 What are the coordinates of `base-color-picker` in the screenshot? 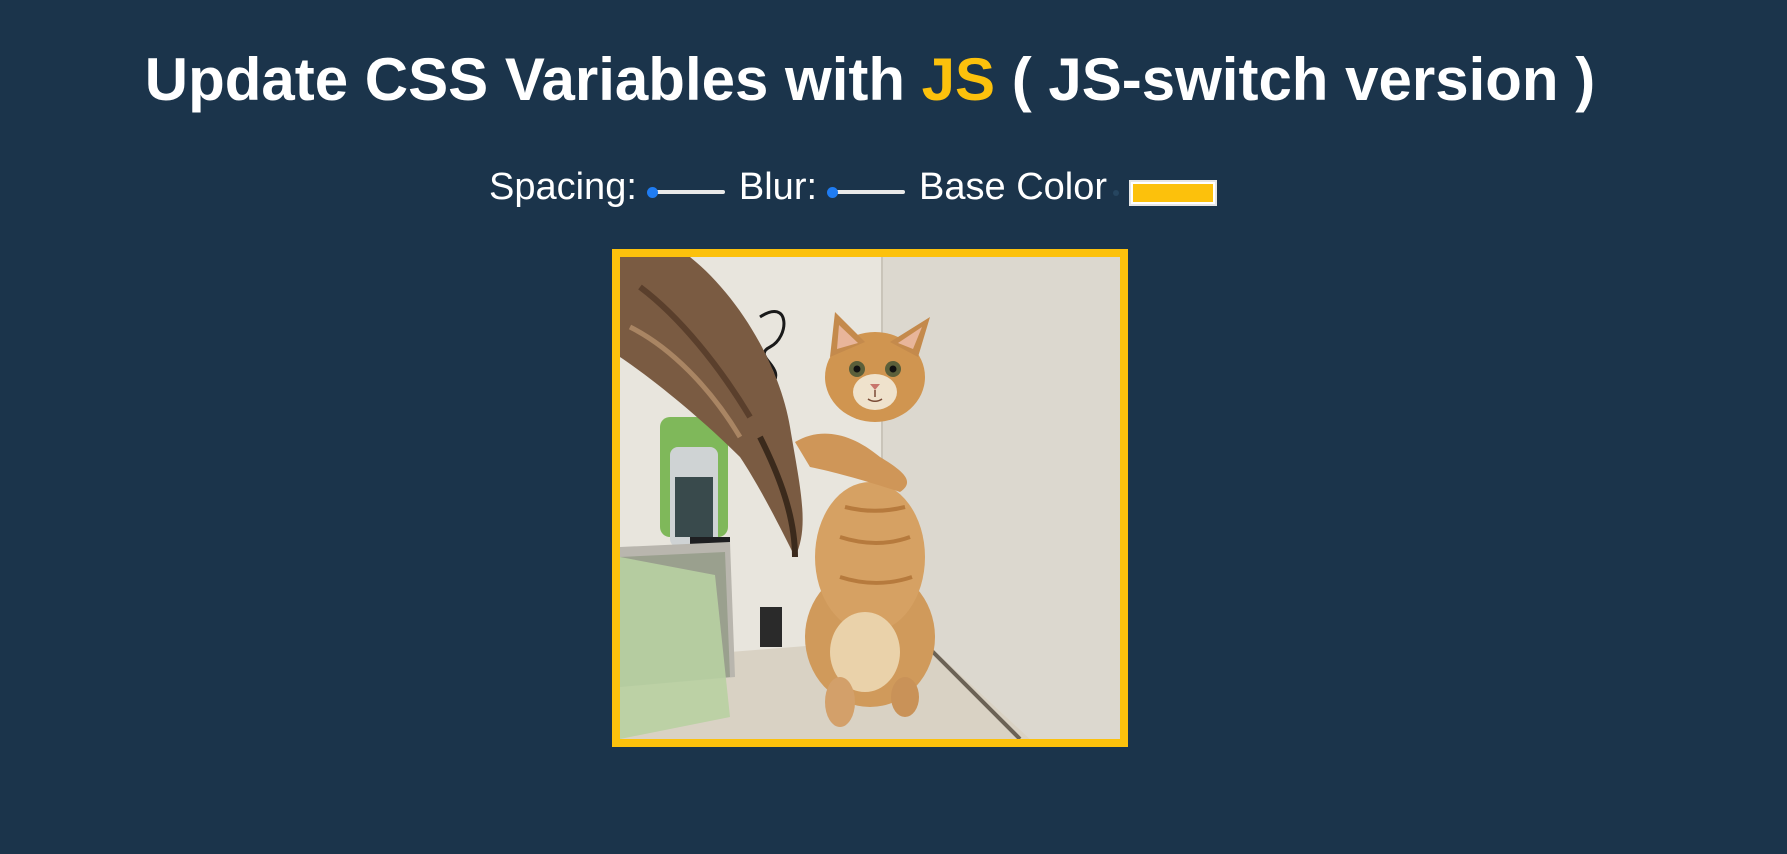 It's located at (1173, 193).